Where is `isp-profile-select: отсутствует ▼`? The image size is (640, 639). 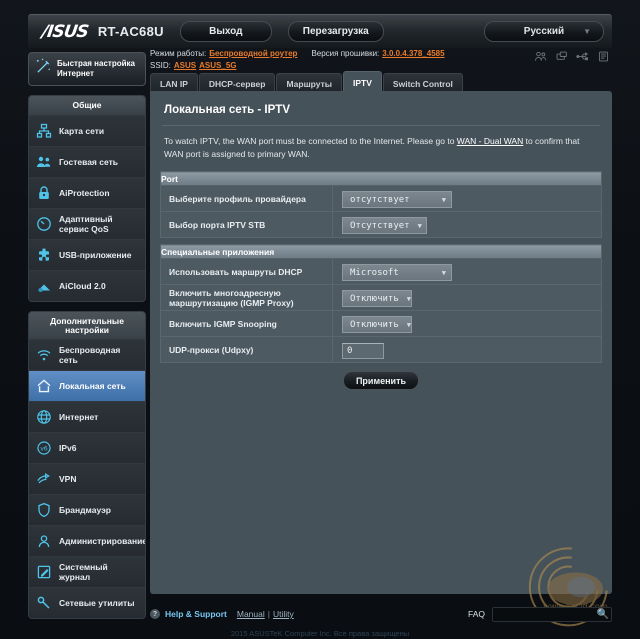 isp-profile-select: отсутствует ▼ is located at coordinates (397, 200).